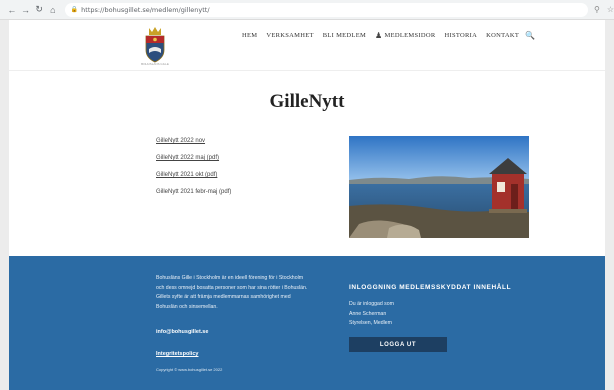  Describe the element at coordinates (26, 10) in the screenshot. I see `forward-arrow-icon: →` at that location.